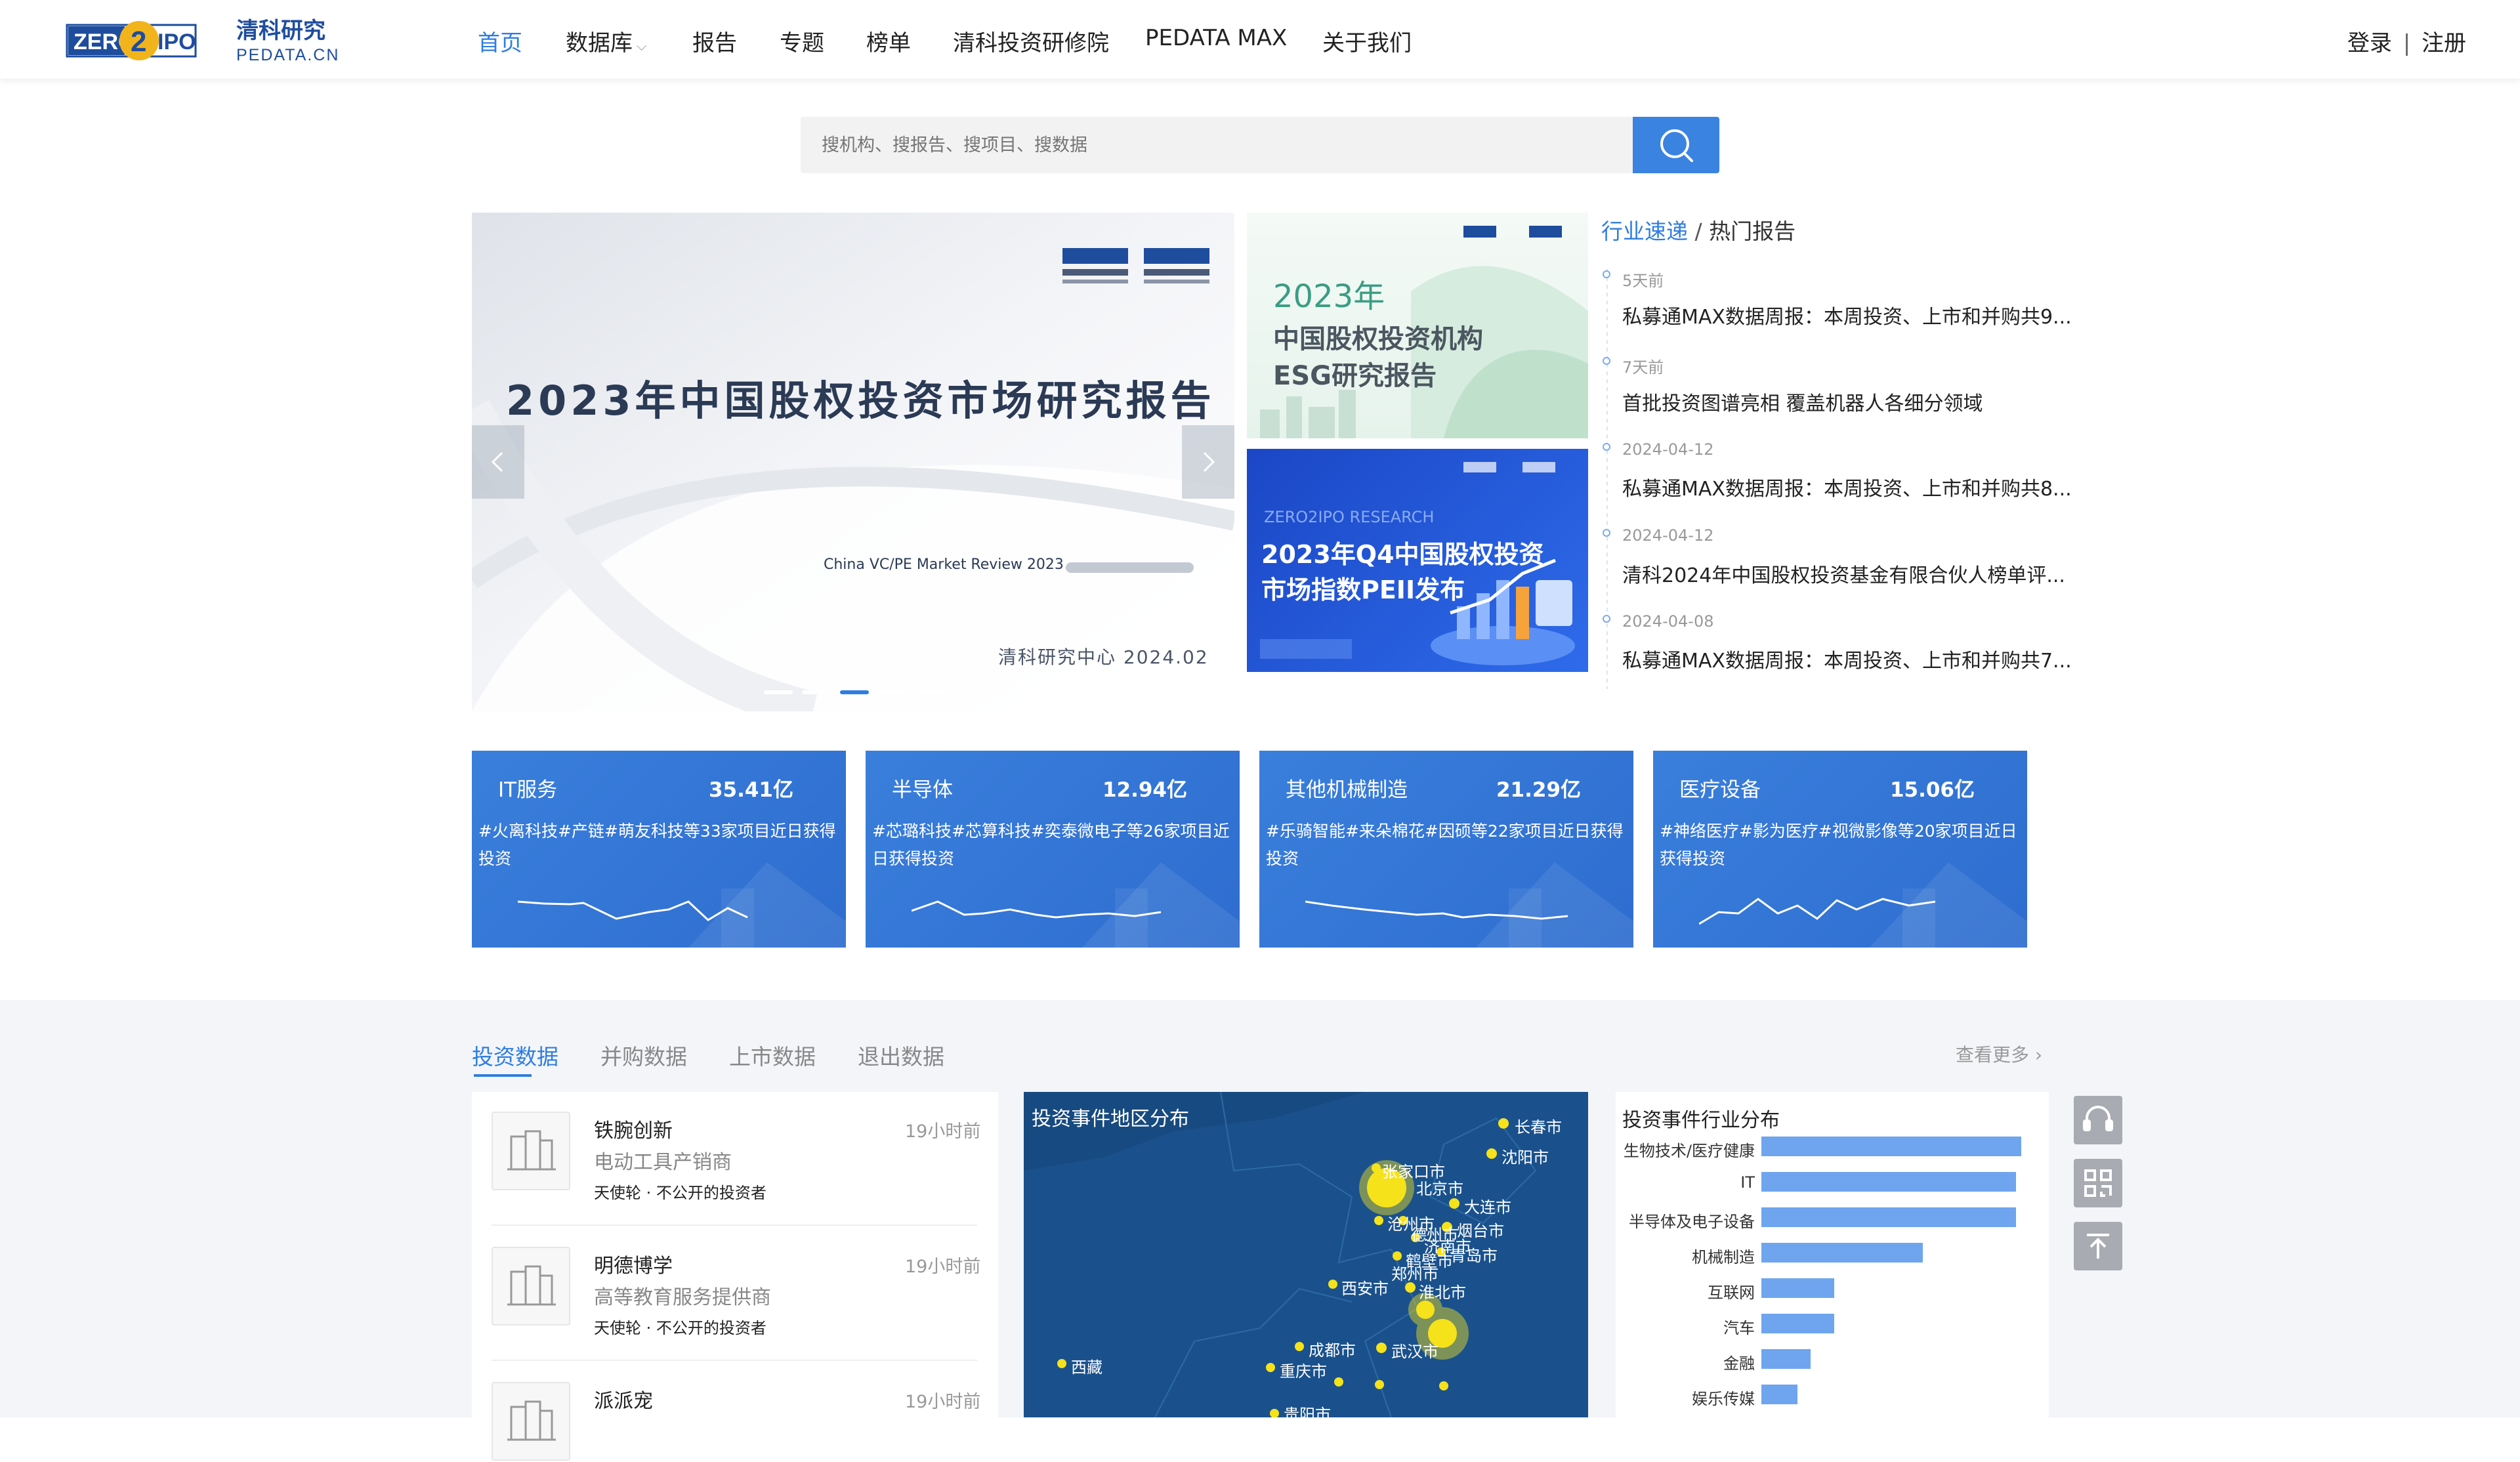  Describe the element at coordinates (680, 1328) in the screenshot. I see `deal-round: 天使轮 · 不公开的投资者` at that location.